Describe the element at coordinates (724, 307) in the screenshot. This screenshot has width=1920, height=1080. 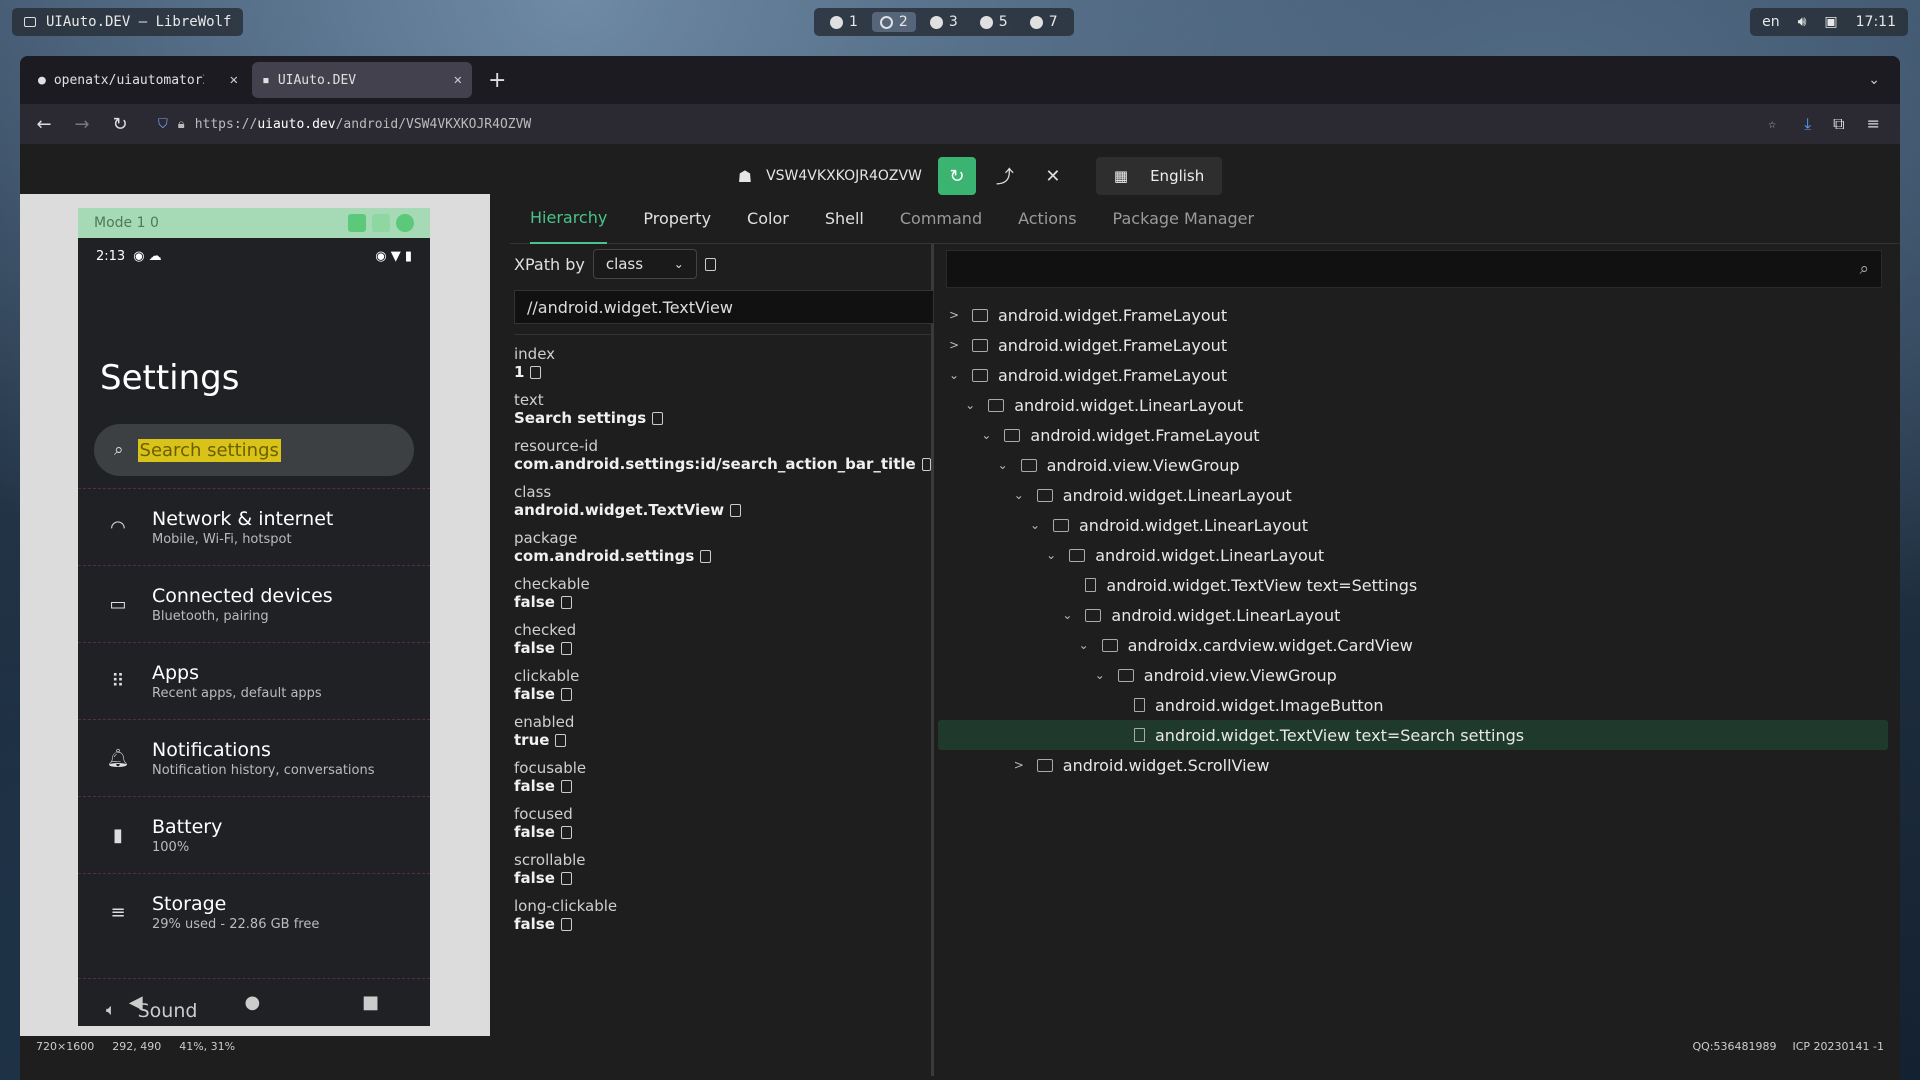
I see `xpath-value-field: //android.widget.TextView` at that location.